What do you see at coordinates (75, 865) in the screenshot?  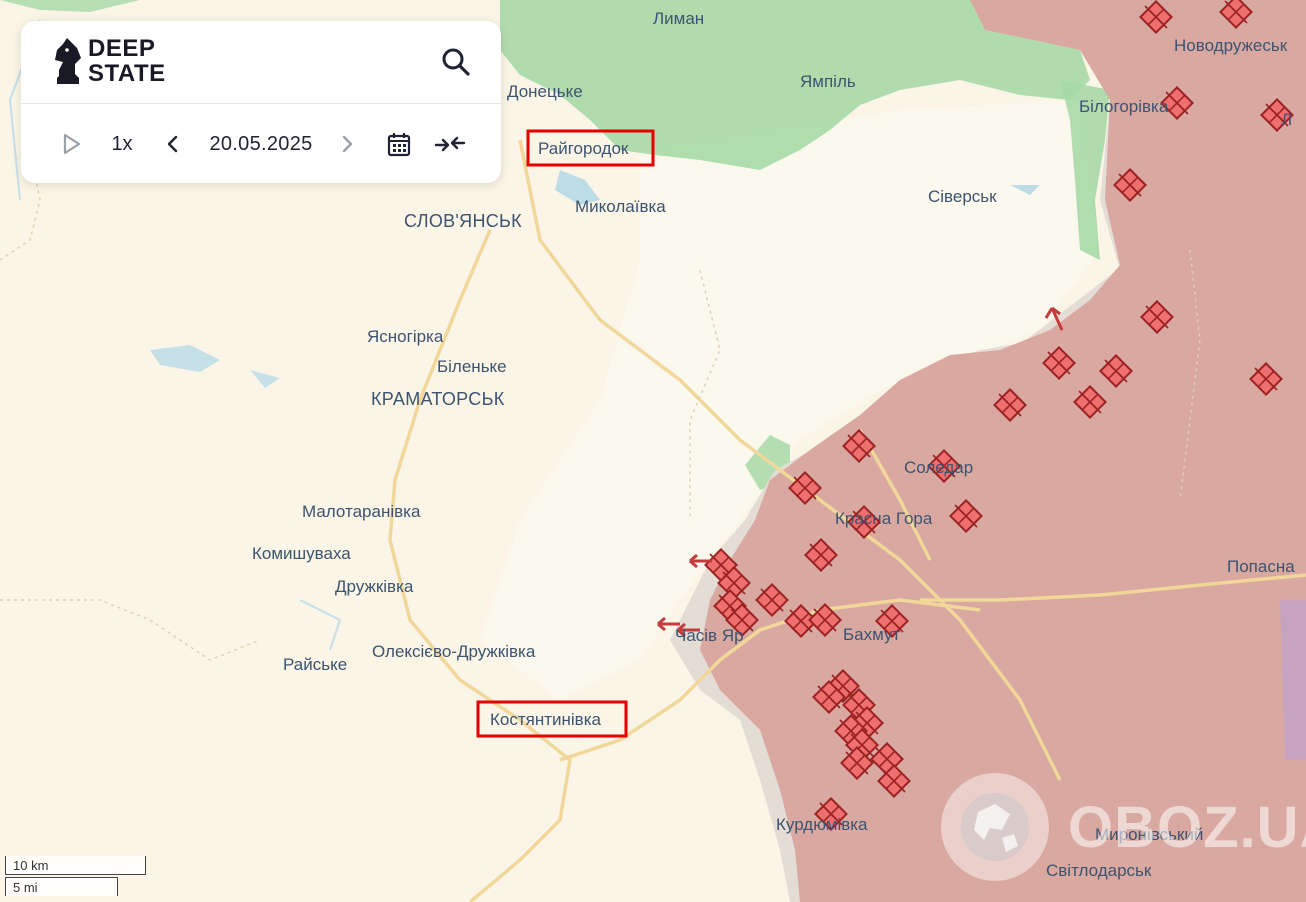 I see `scale-km: 10 km` at bounding box center [75, 865].